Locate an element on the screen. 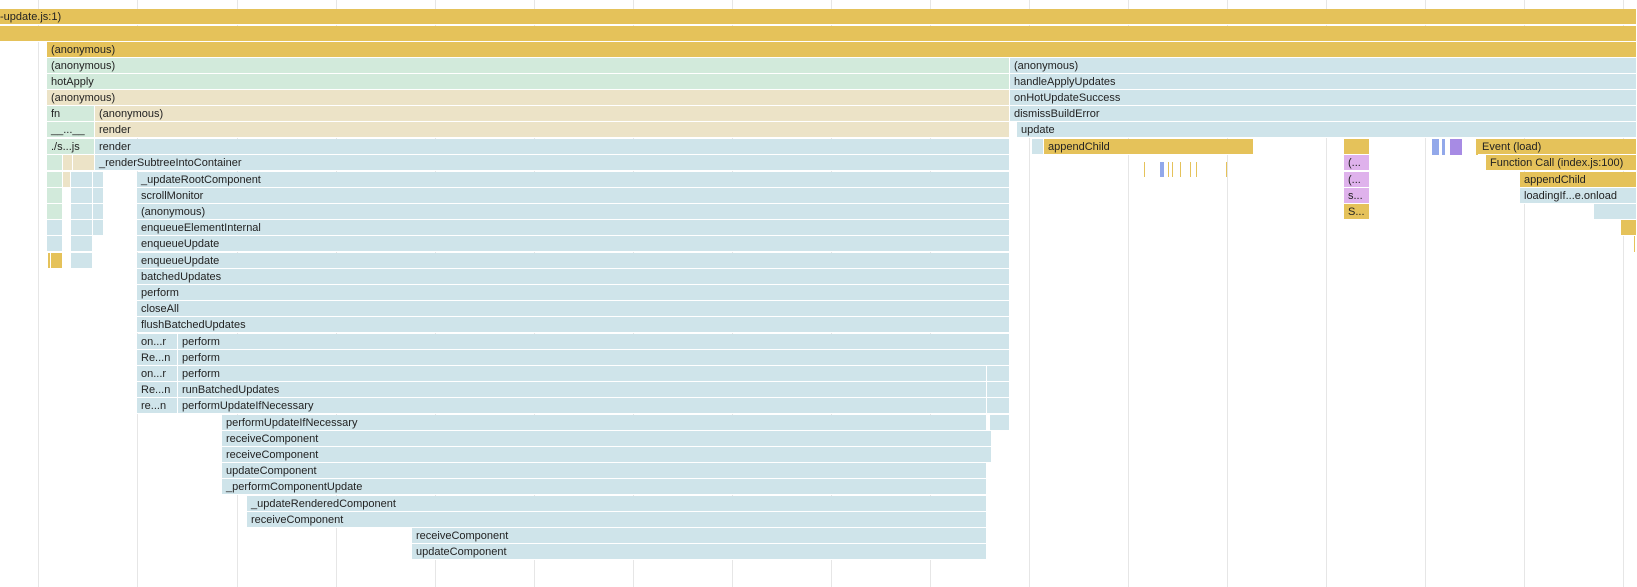  frame-rendersubtreeintocontainer: _renderSubtreeIntoContainer is located at coordinates (552, 163).